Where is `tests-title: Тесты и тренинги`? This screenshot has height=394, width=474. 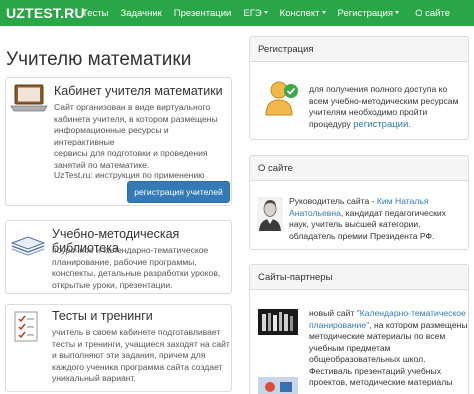 tests-title: Тесты и тренинги is located at coordinates (102, 316).